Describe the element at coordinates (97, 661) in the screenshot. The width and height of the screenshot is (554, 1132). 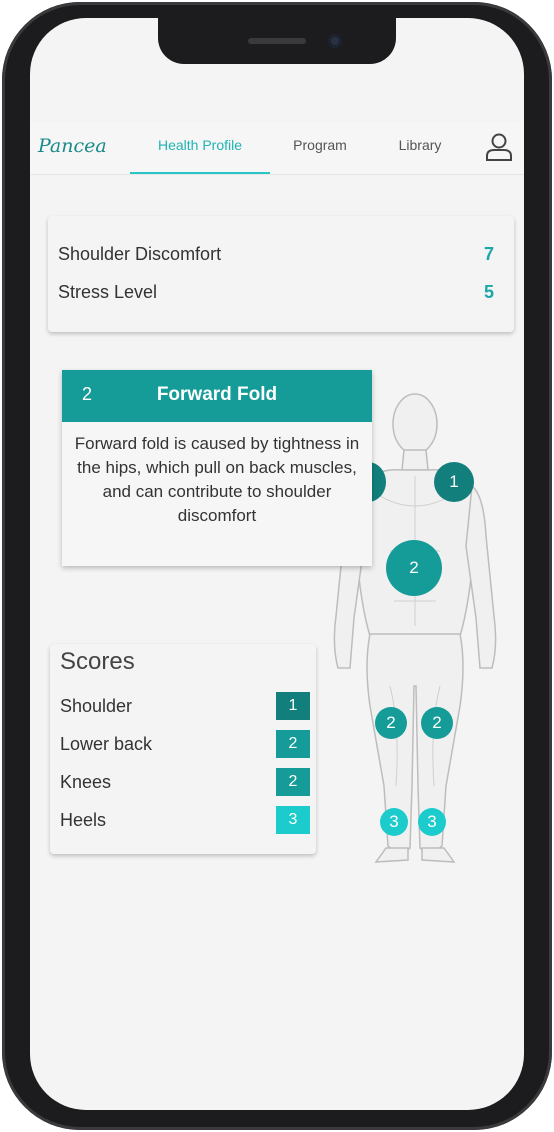
I see `scores-title: Scores` at that location.